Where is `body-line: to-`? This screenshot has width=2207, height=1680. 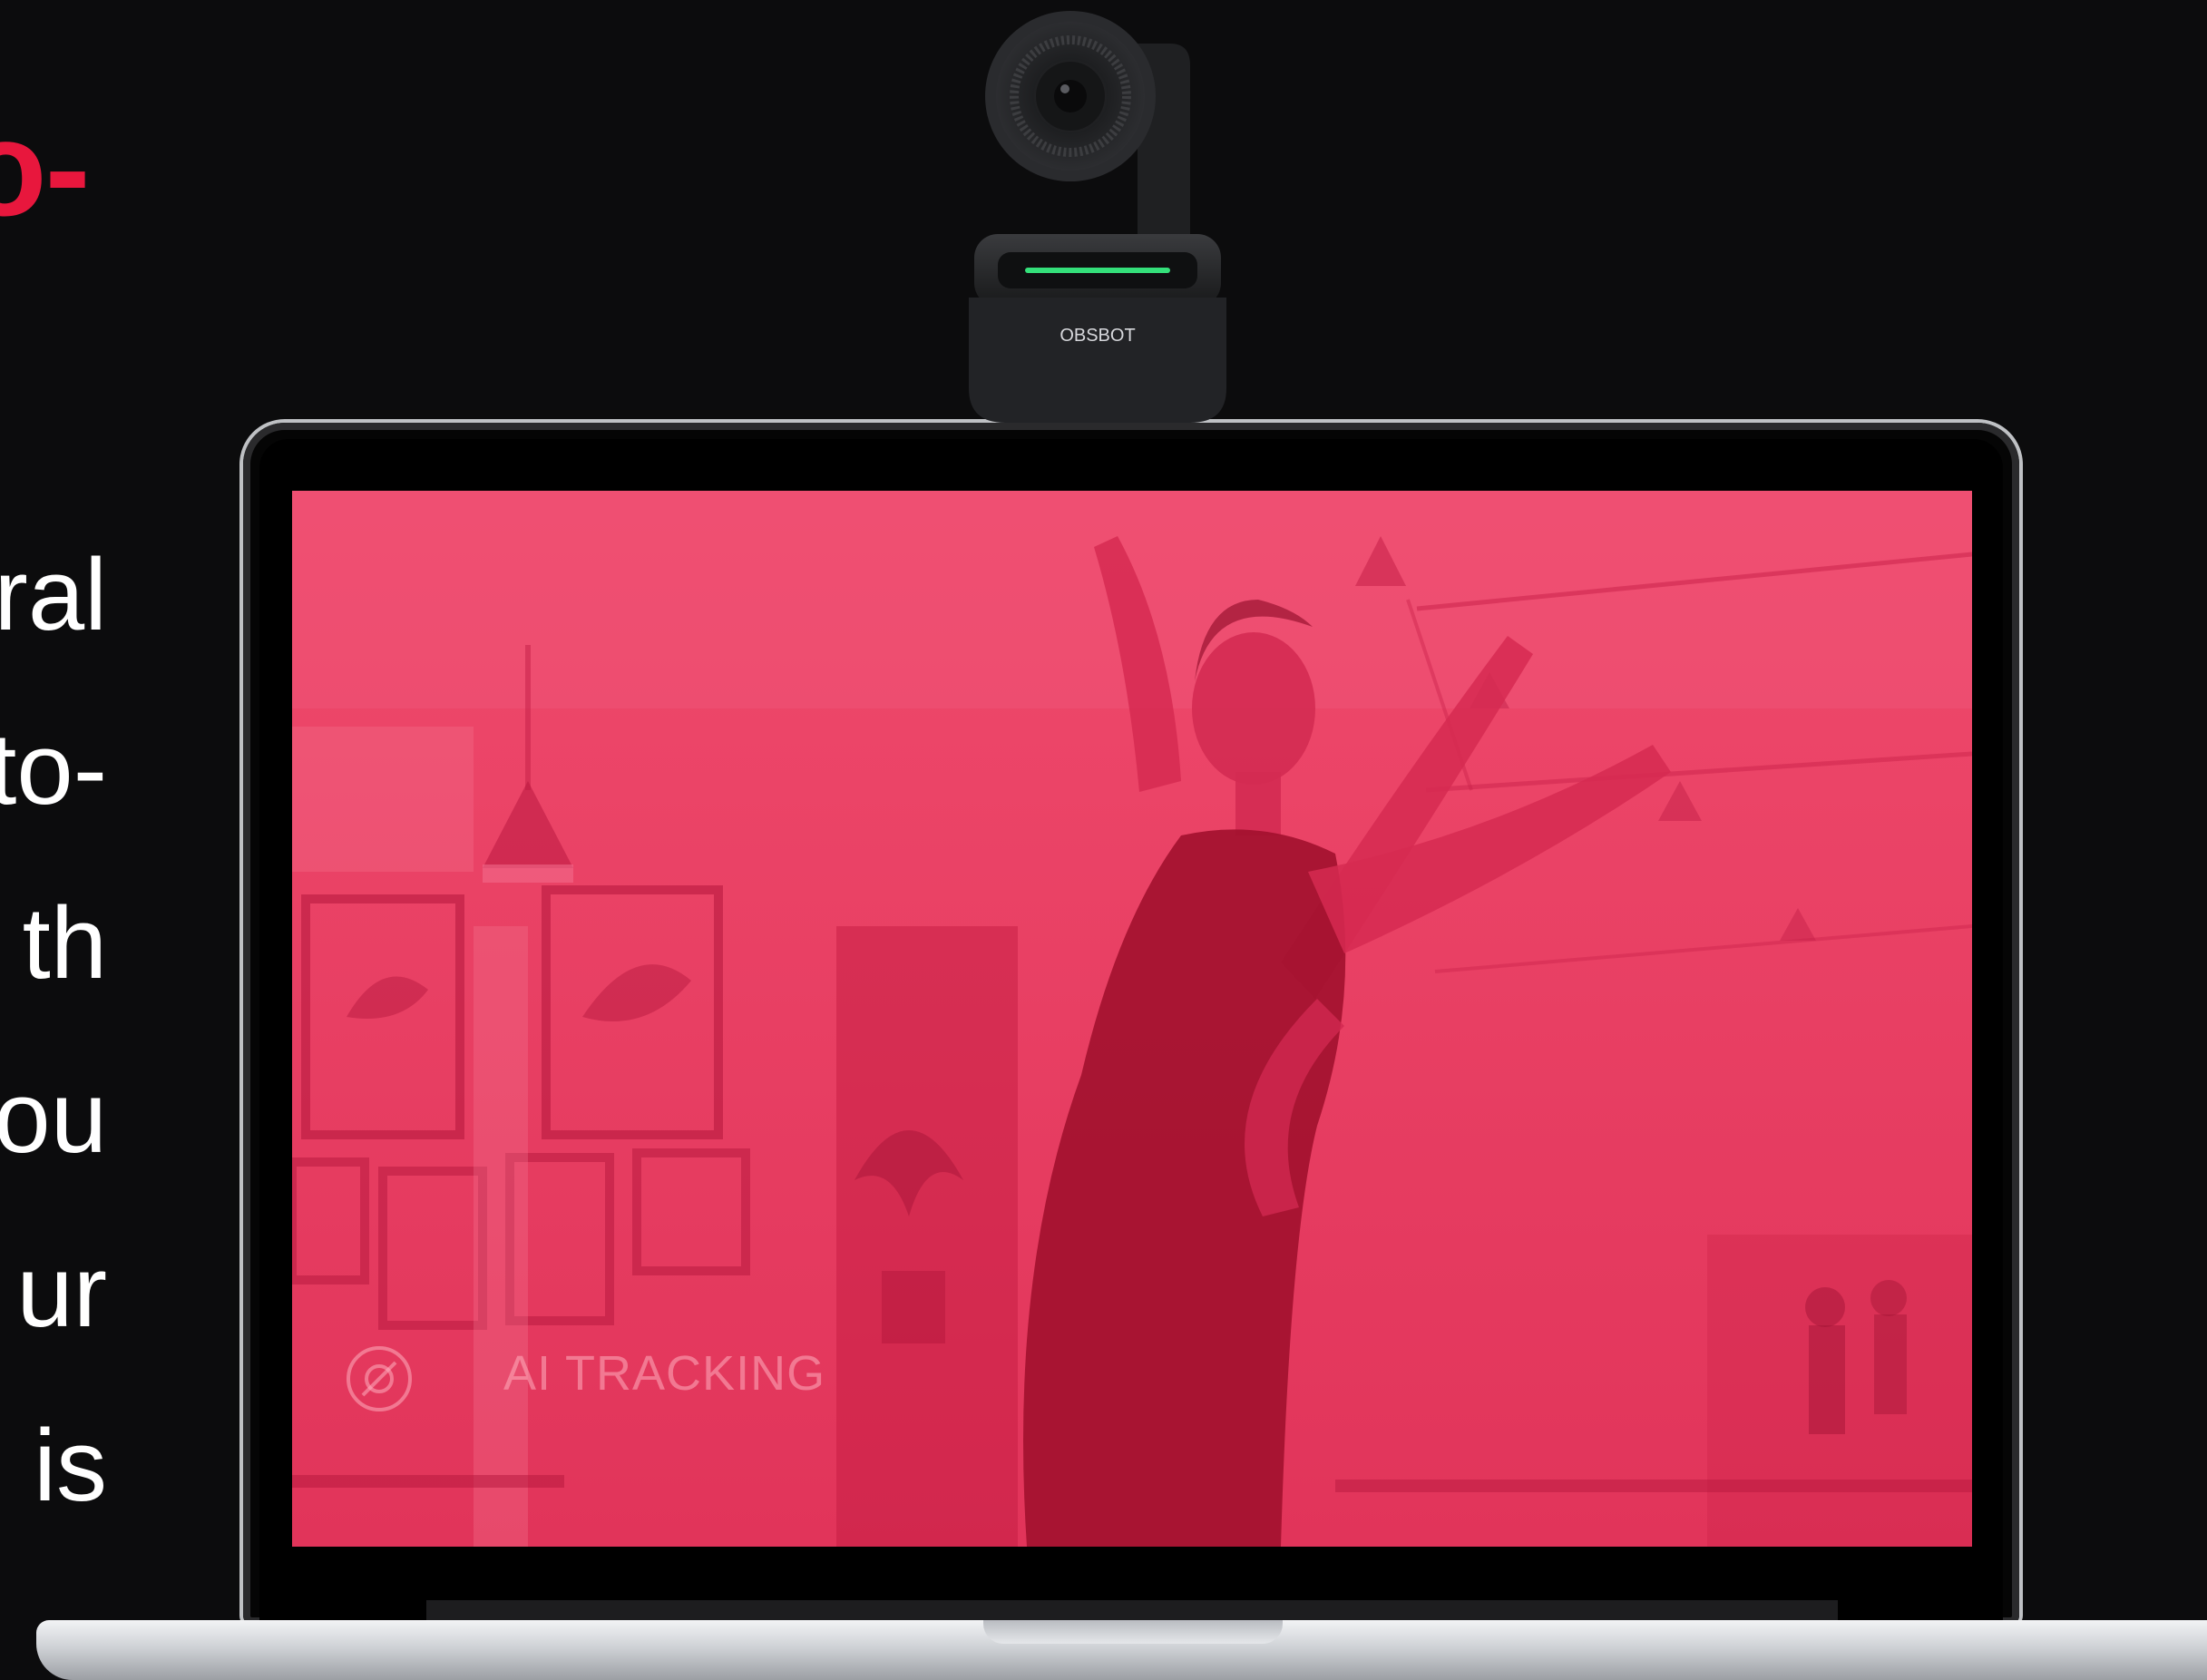 body-line: to- is located at coordinates (54, 769).